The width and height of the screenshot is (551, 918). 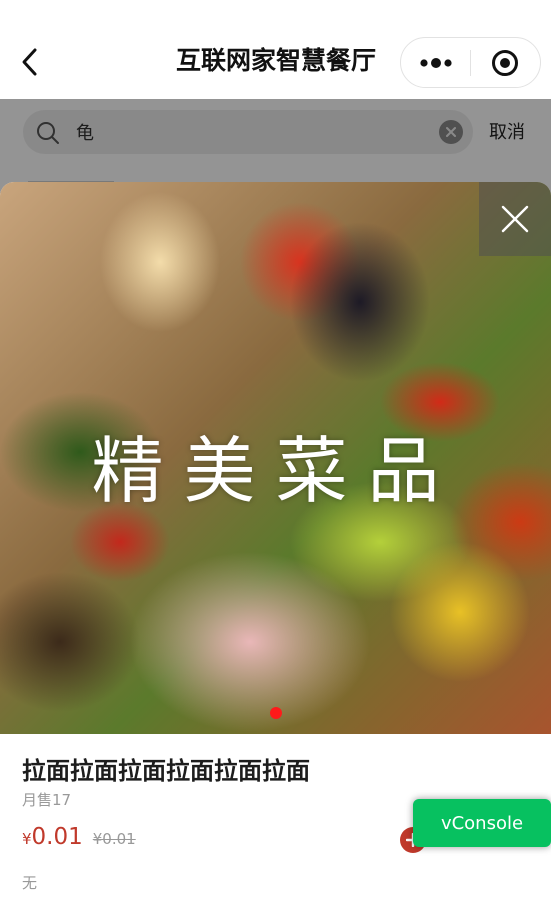 I want to click on price-symbol: ¥, so click(x=27, y=839).